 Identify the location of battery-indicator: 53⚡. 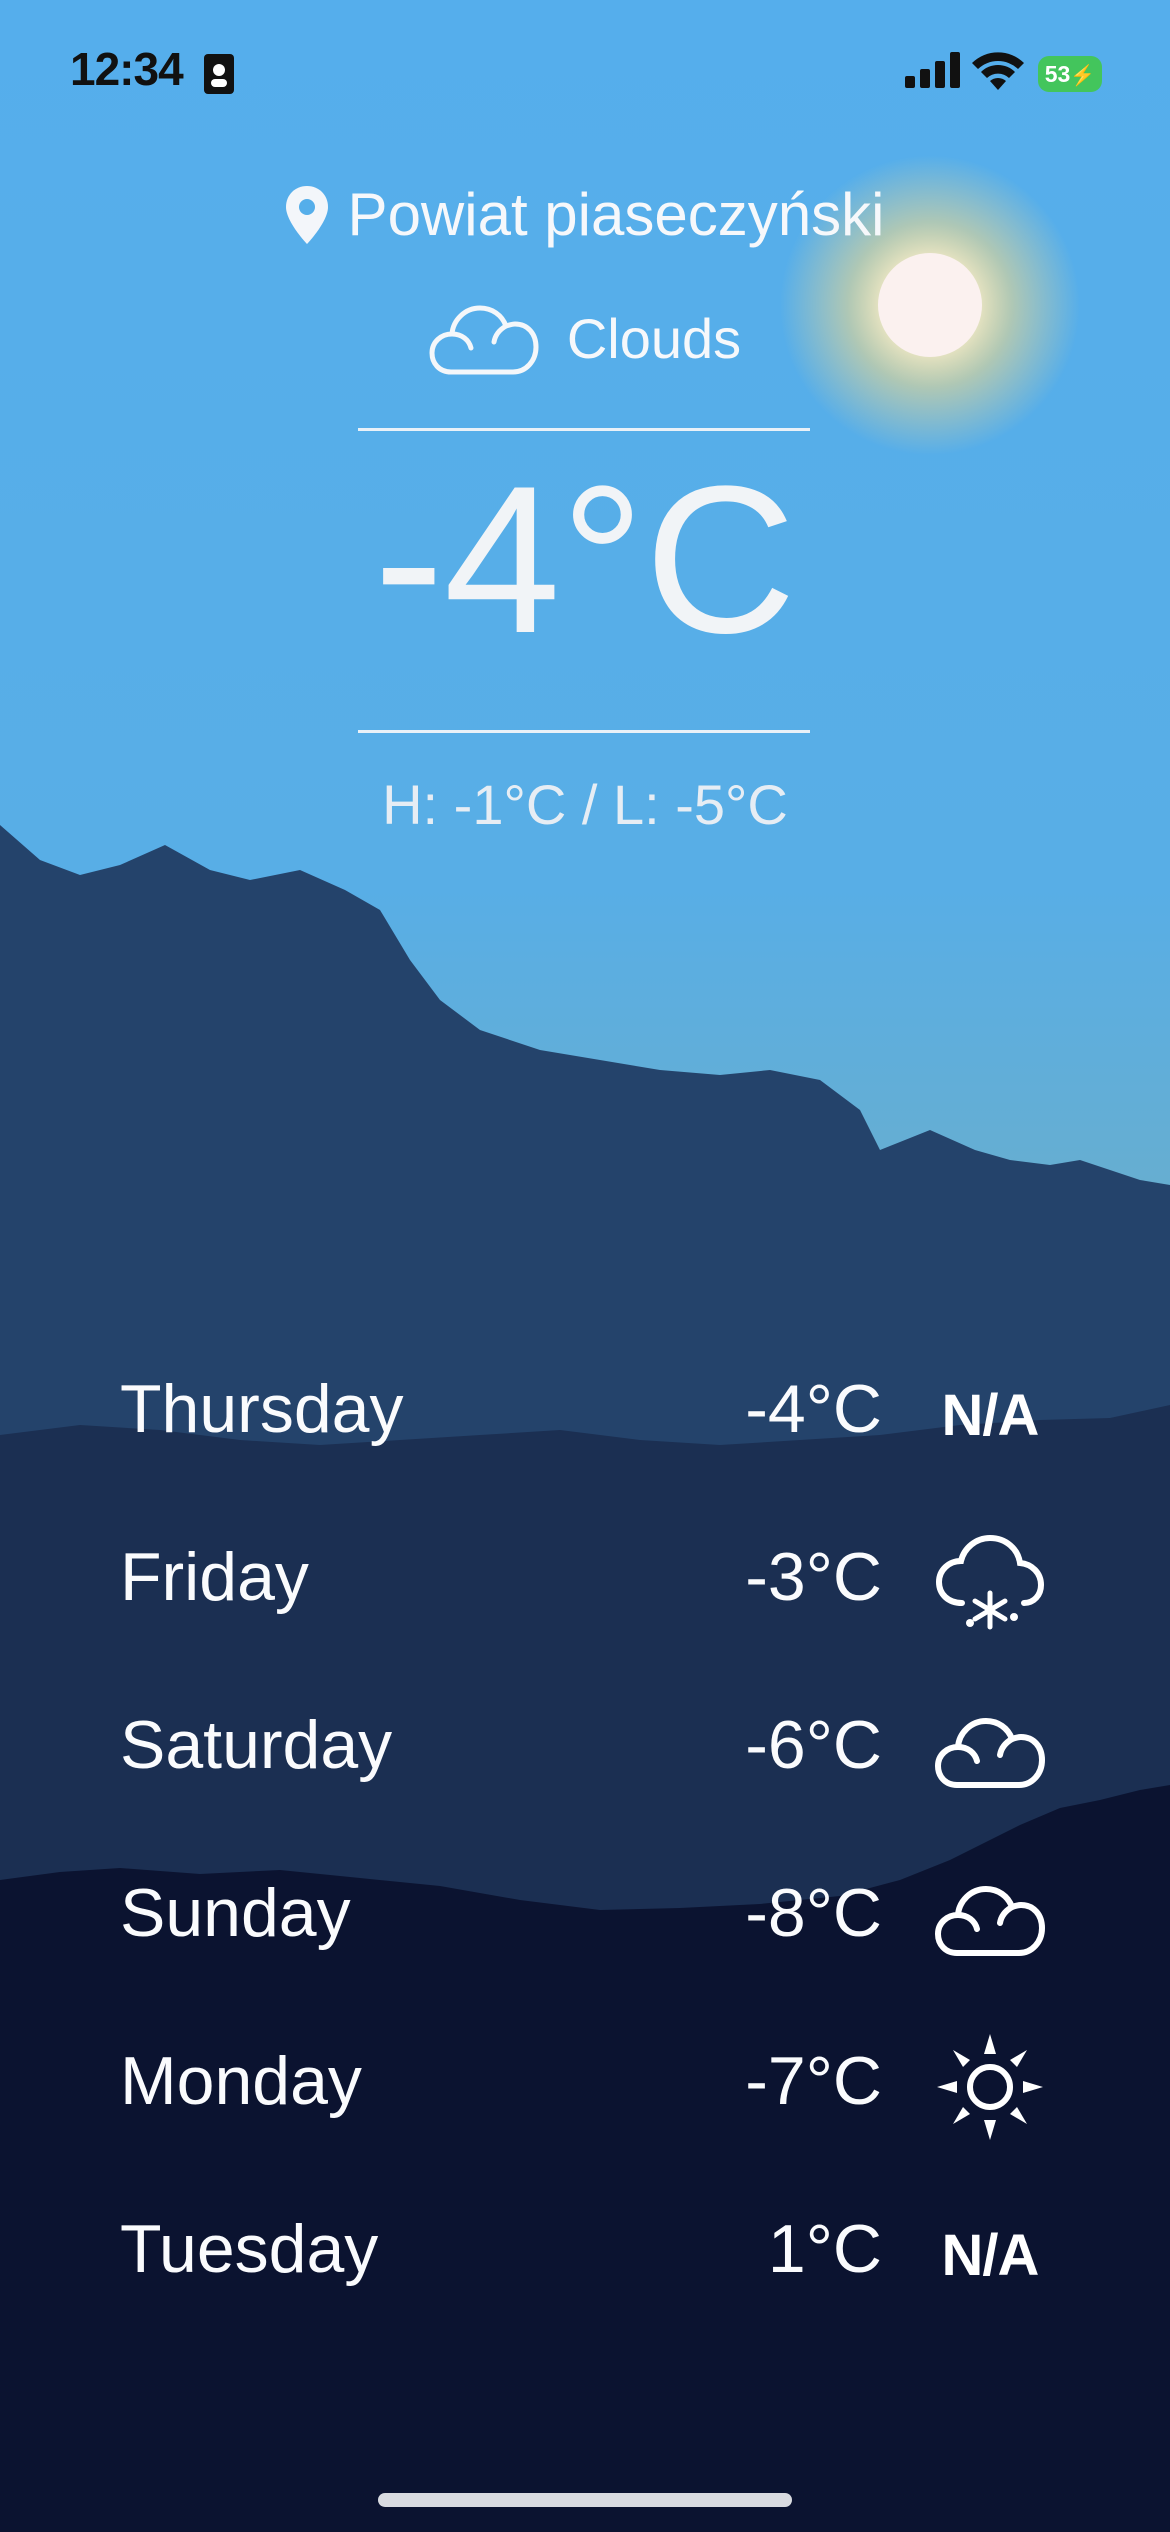
(1070, 74).